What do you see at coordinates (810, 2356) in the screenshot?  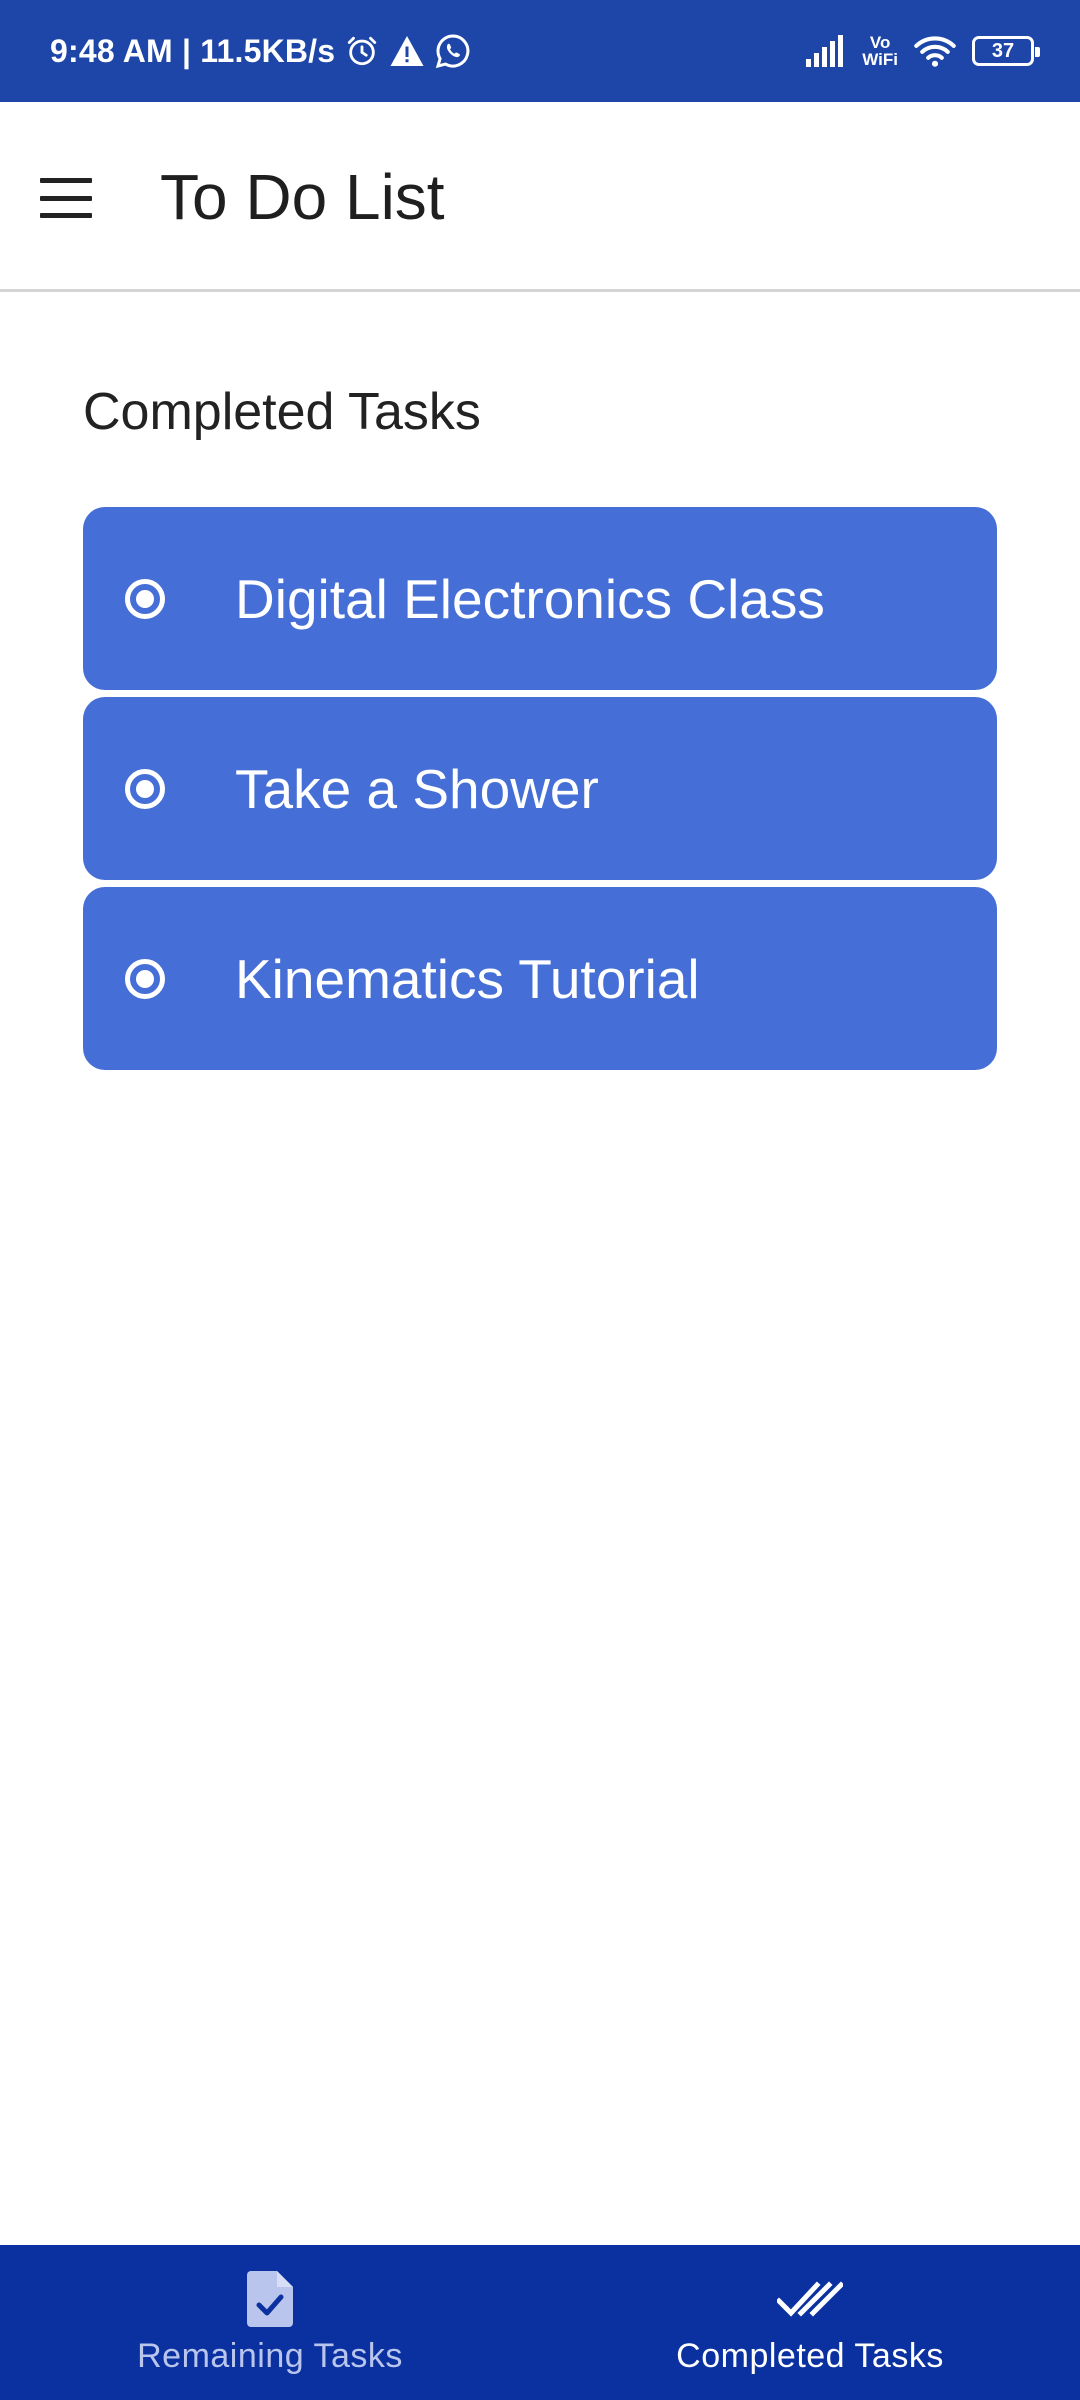 I see `nav-label: Completed Tasks` at bounding box center [810, 2356].